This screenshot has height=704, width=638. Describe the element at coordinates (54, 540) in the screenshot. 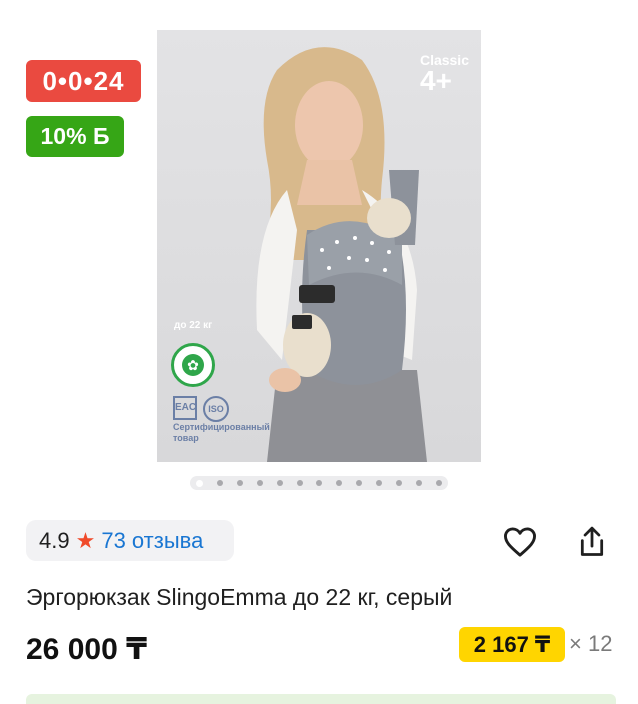

I see `rating-score: 4.9` at that location.